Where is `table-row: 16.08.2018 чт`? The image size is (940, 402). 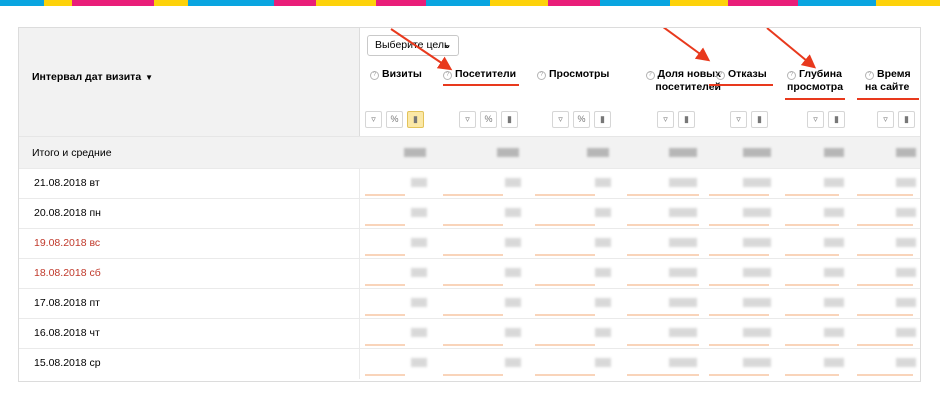
table-row: 16.08.2018 чт is located at coordinates (469, 333).